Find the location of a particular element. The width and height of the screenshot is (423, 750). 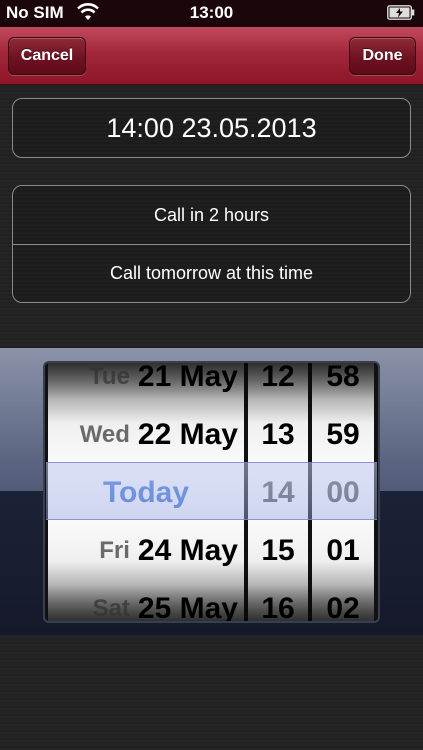

done-button: Done is located at coordinates (382, 56).